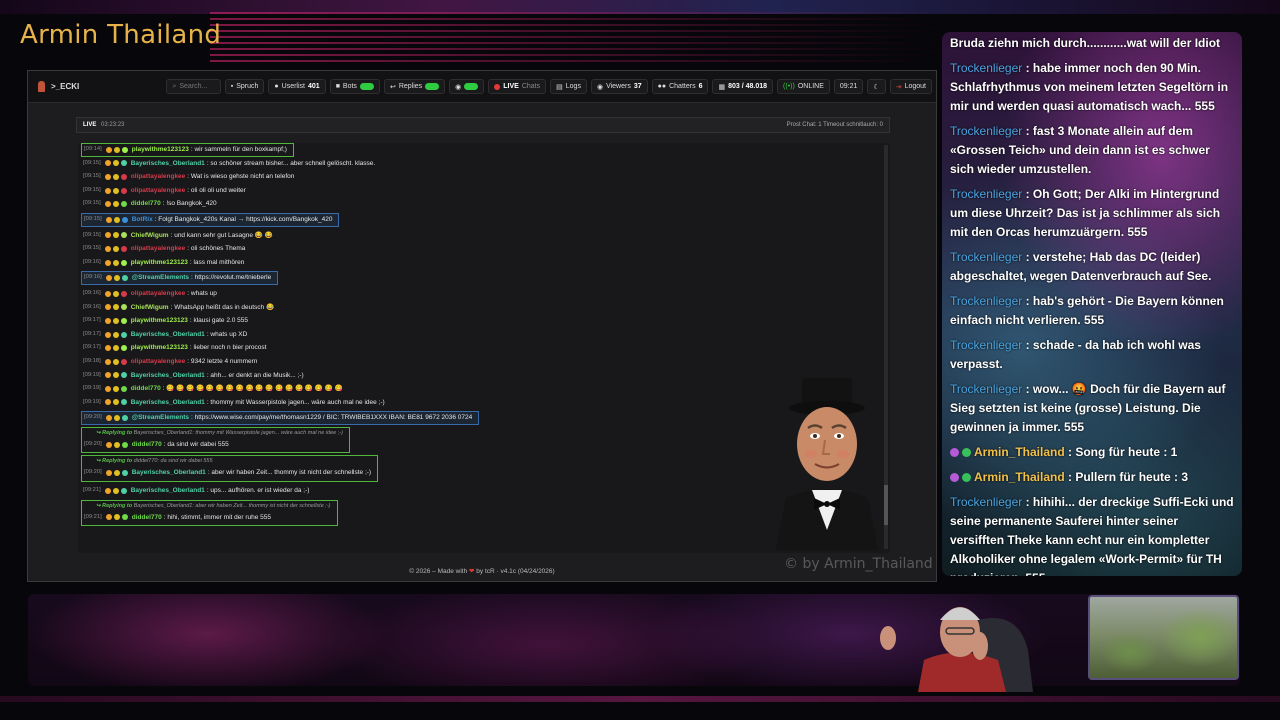 This screenshot has width=1280, height=720. What do you see at coordinates (481, 204) in the screenshot?
I see `chat-message: [09:15] diddel770: !so Bangkok_420` at bounding box center [481, 204].